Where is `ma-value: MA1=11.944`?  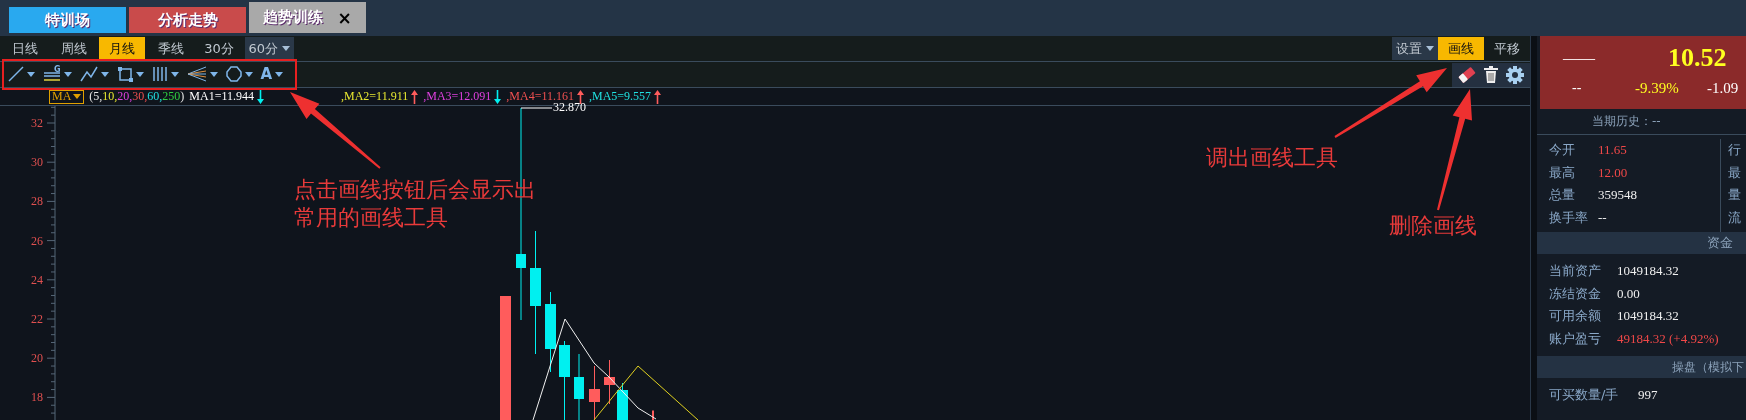
ma-value: MA1=11.944 is located at coordinates (221, 96).